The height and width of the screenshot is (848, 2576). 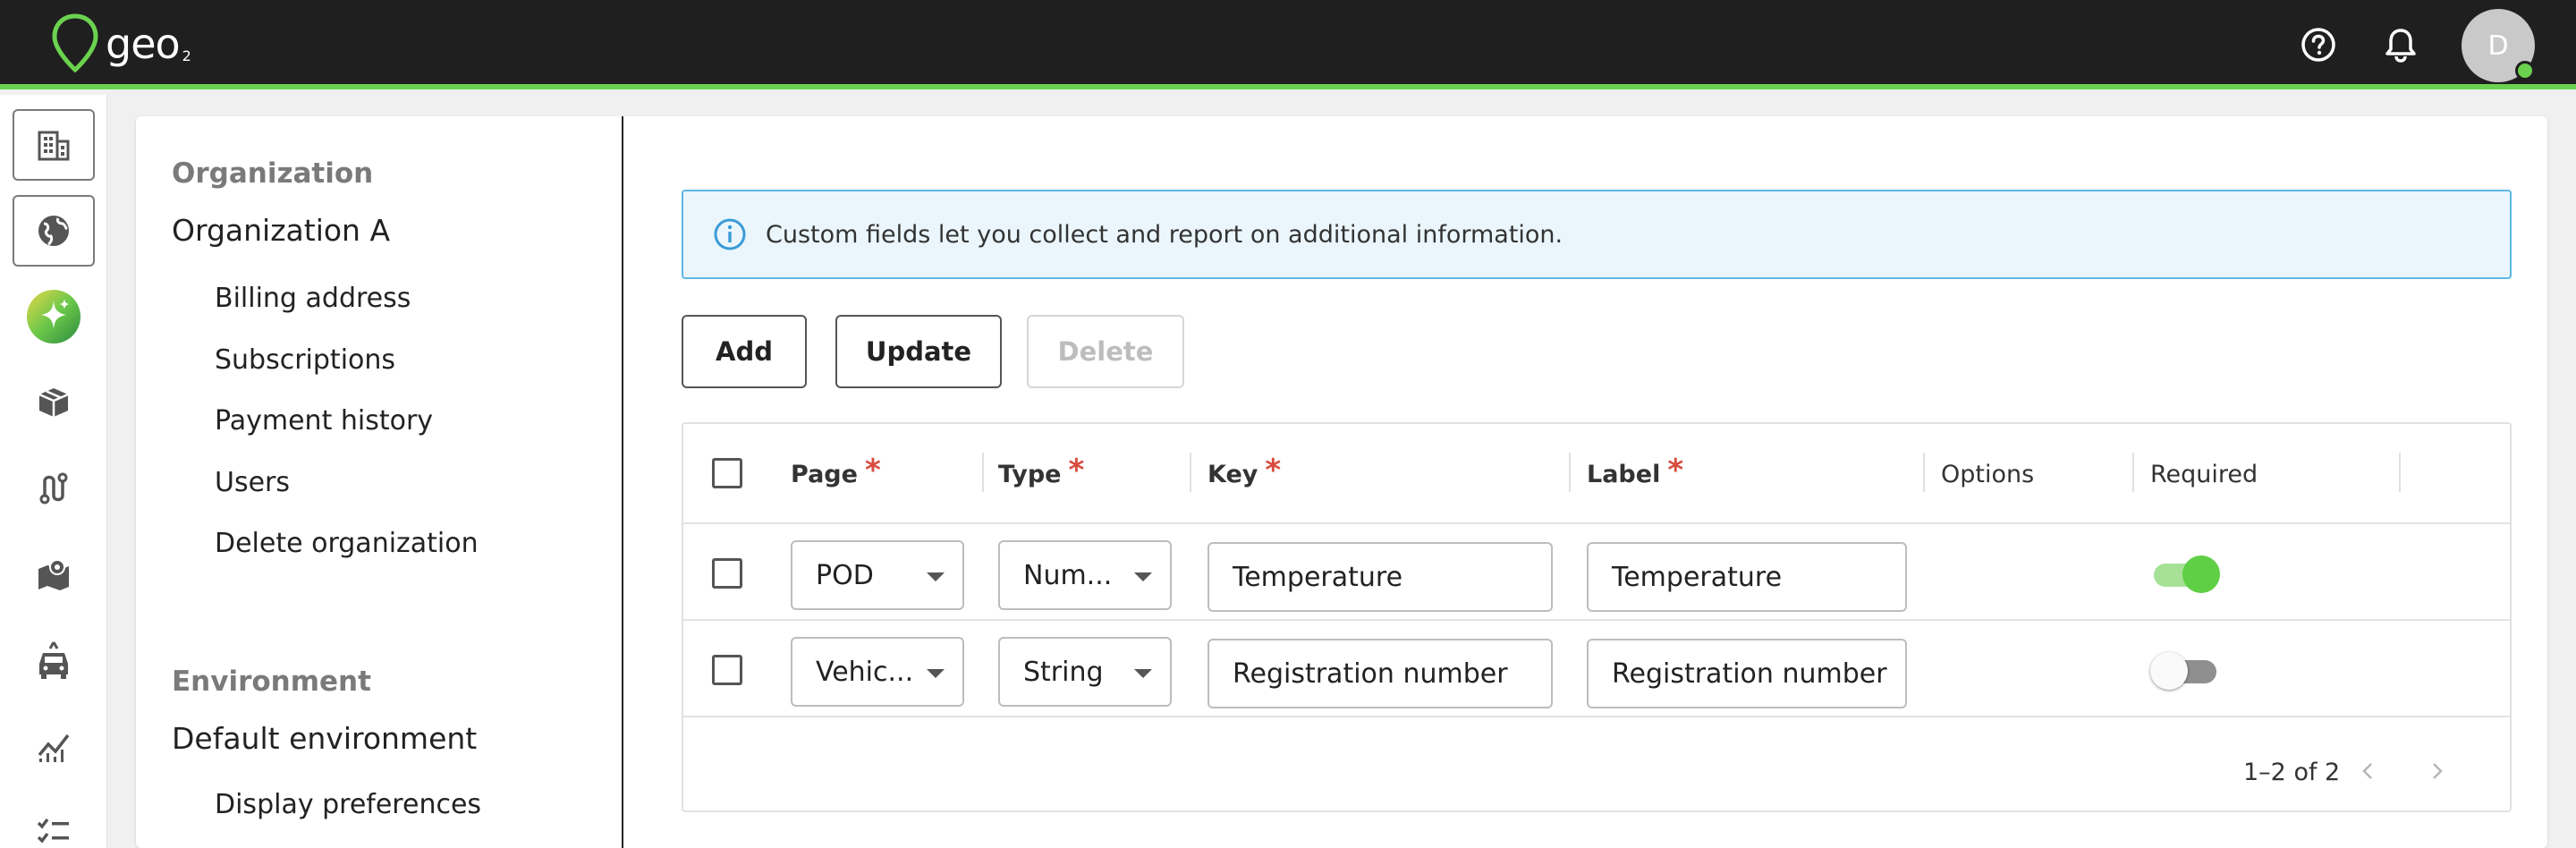 I want to click on key-field: Temperature, so click(x=1380, y=577).